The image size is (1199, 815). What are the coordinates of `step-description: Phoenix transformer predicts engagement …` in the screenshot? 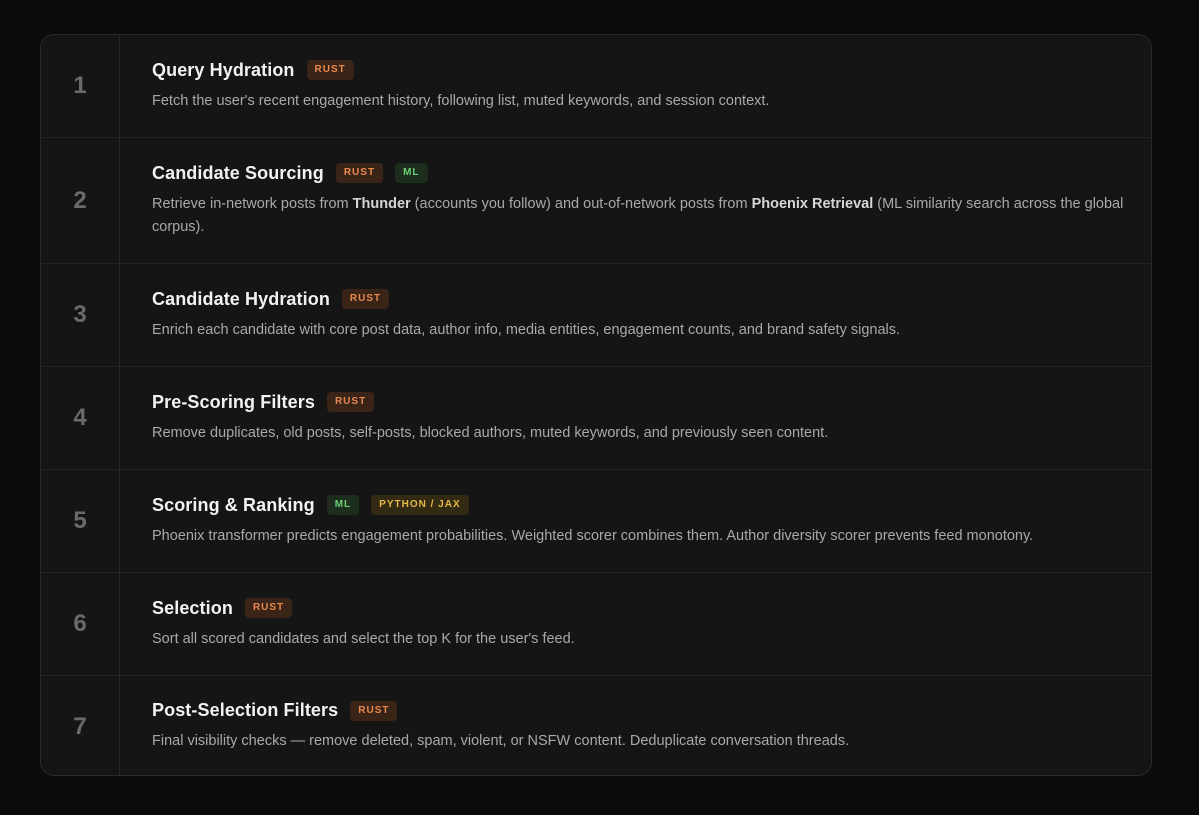 It's located at (639, 536).